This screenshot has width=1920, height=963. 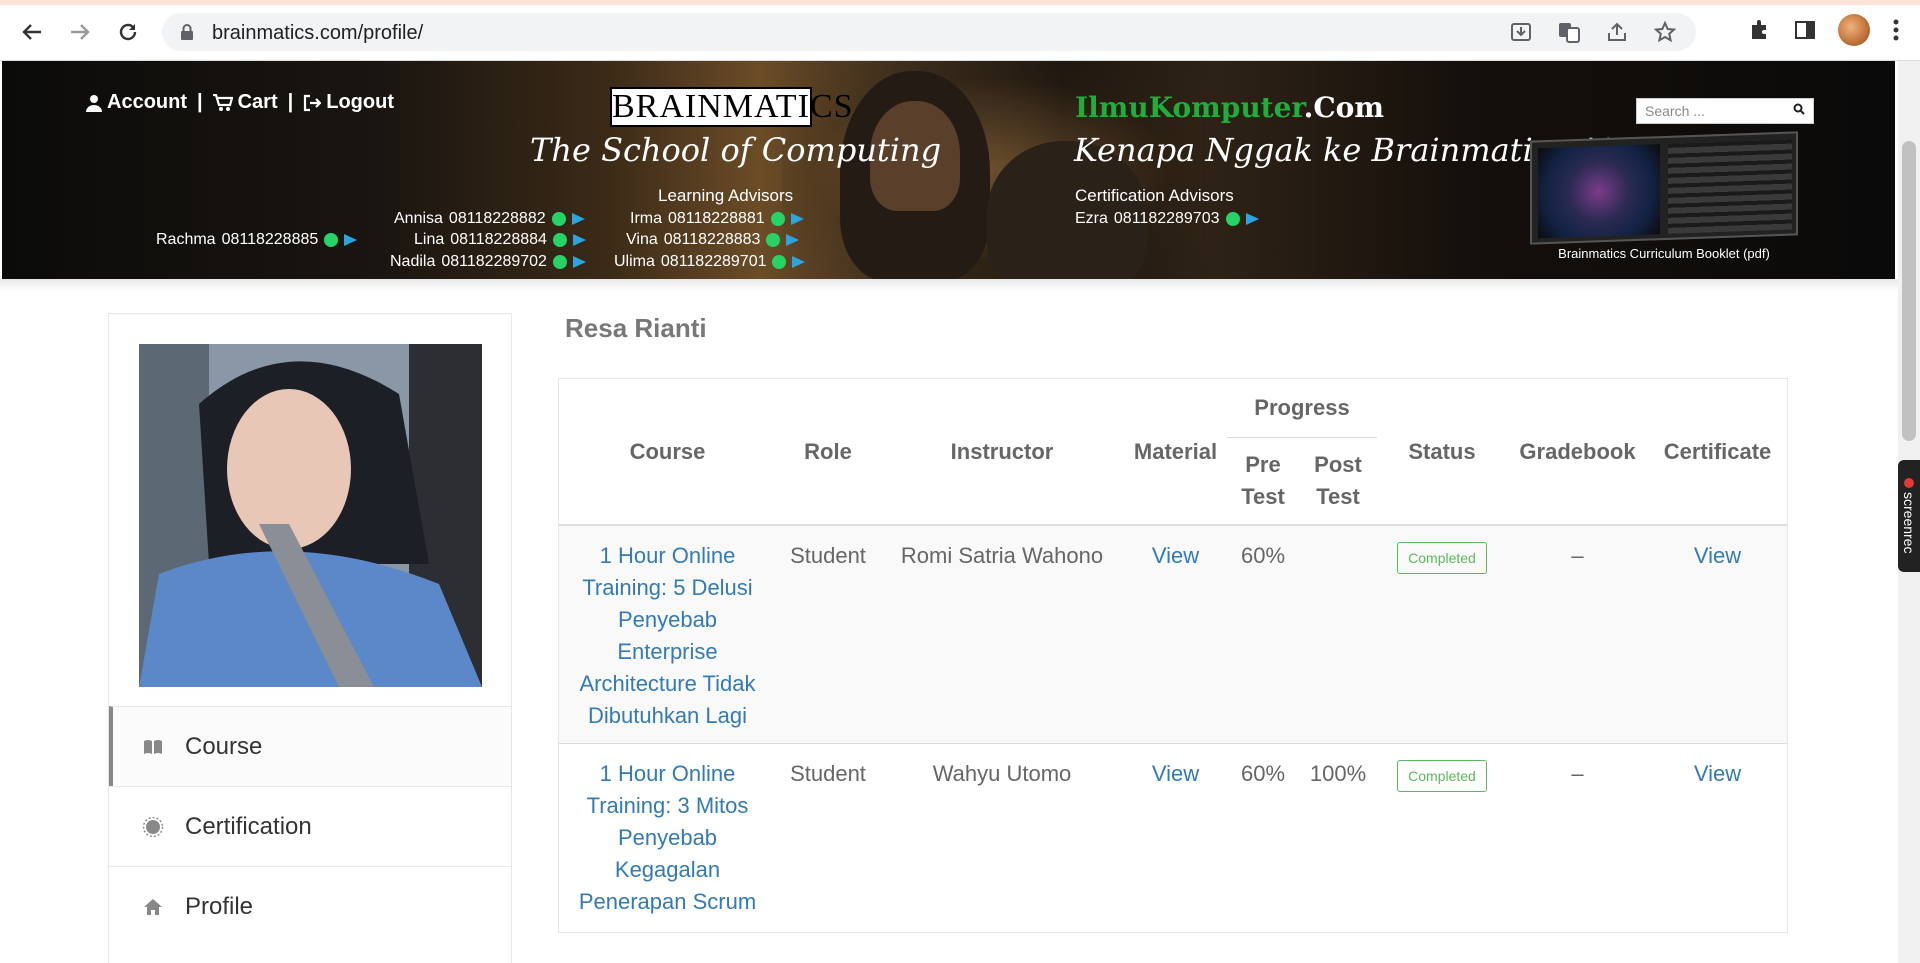 What do you see at coordinates (1002, 555) in the screenshot?
I see `instructor-cell: Romi Satria Wahono` at bounding box center [1002, 555].